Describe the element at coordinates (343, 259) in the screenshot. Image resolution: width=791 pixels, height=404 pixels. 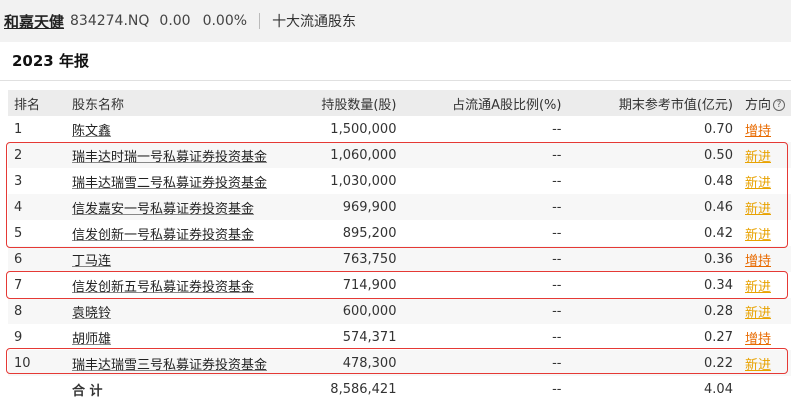
I see `shares-cell: 763,750` at that location.